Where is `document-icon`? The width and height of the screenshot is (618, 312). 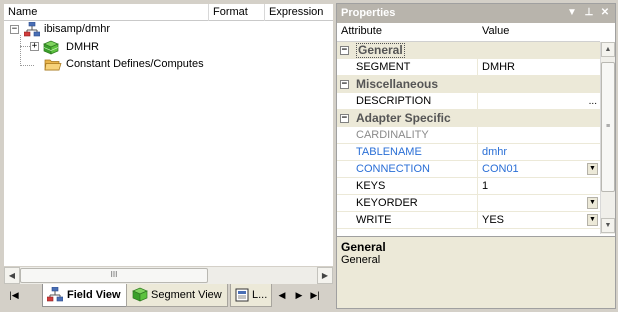 document-icon is located at coordinates (242, 295).